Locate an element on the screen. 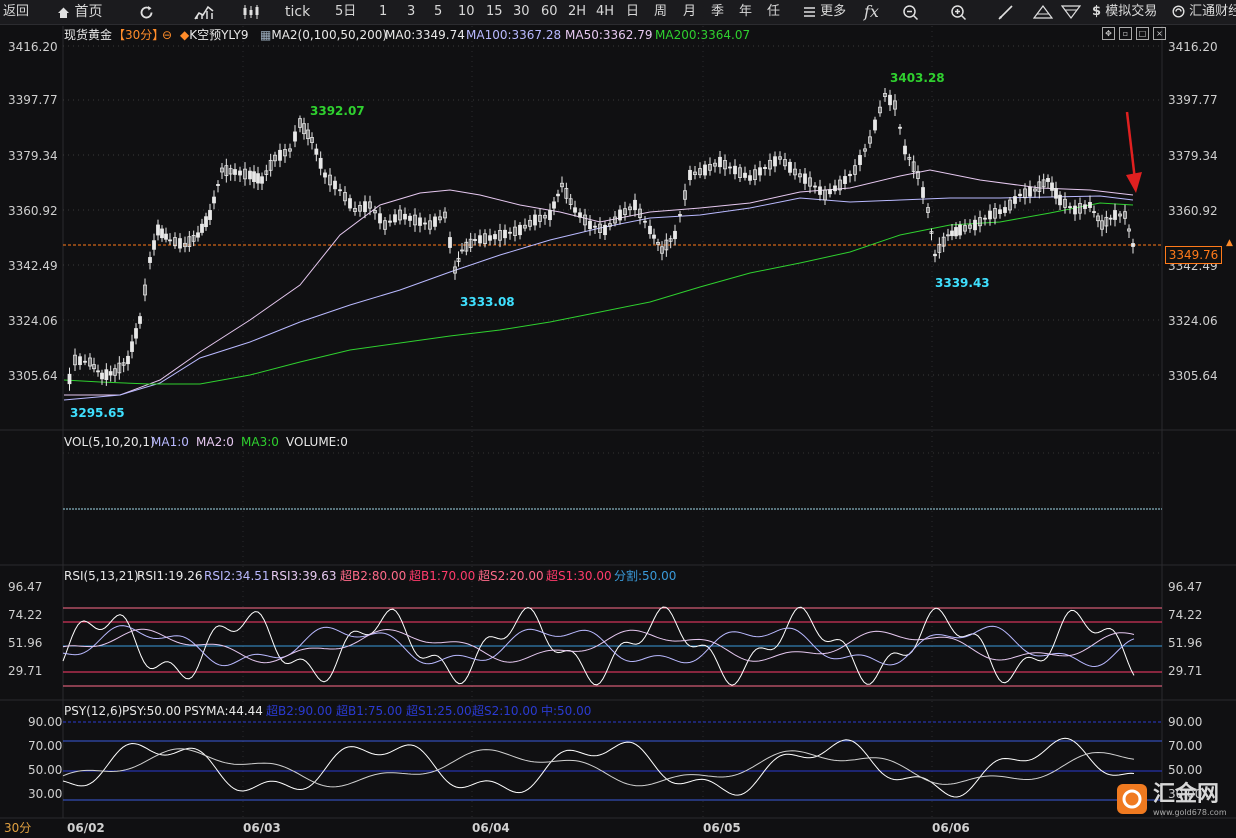  rsi-div: 分割:50.00 is located at coordinates (645, 576).